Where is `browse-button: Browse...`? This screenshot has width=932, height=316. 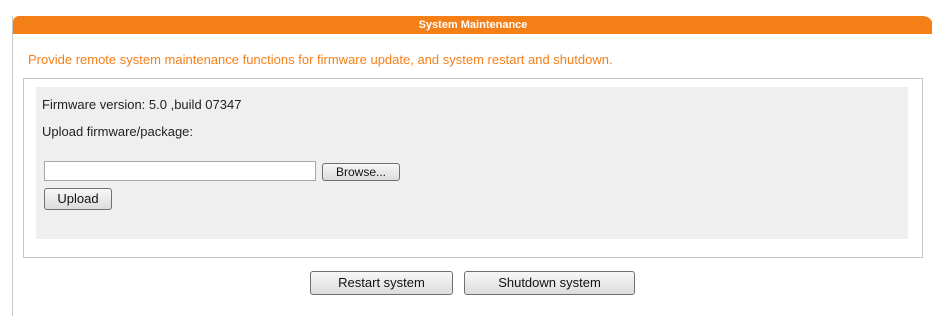
browse-button: Browse... is located at coordinates (361, 172).